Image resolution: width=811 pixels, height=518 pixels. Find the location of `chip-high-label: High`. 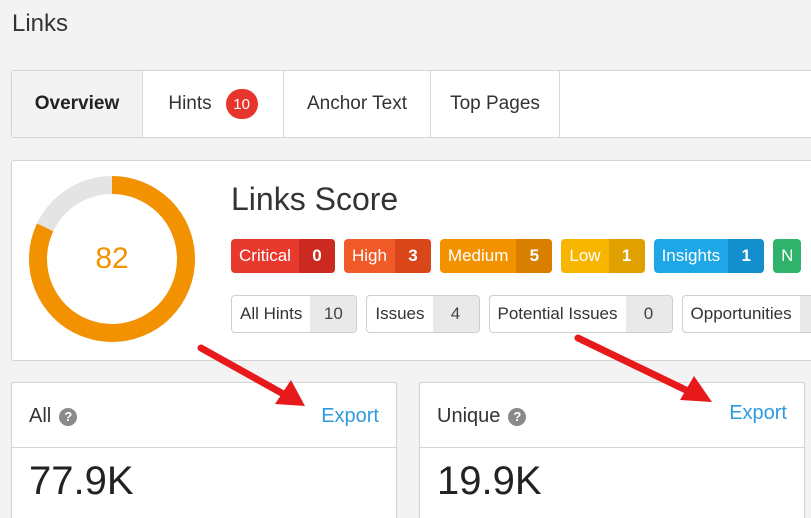

chip-high-label: High is located at coordinates (369, 255).